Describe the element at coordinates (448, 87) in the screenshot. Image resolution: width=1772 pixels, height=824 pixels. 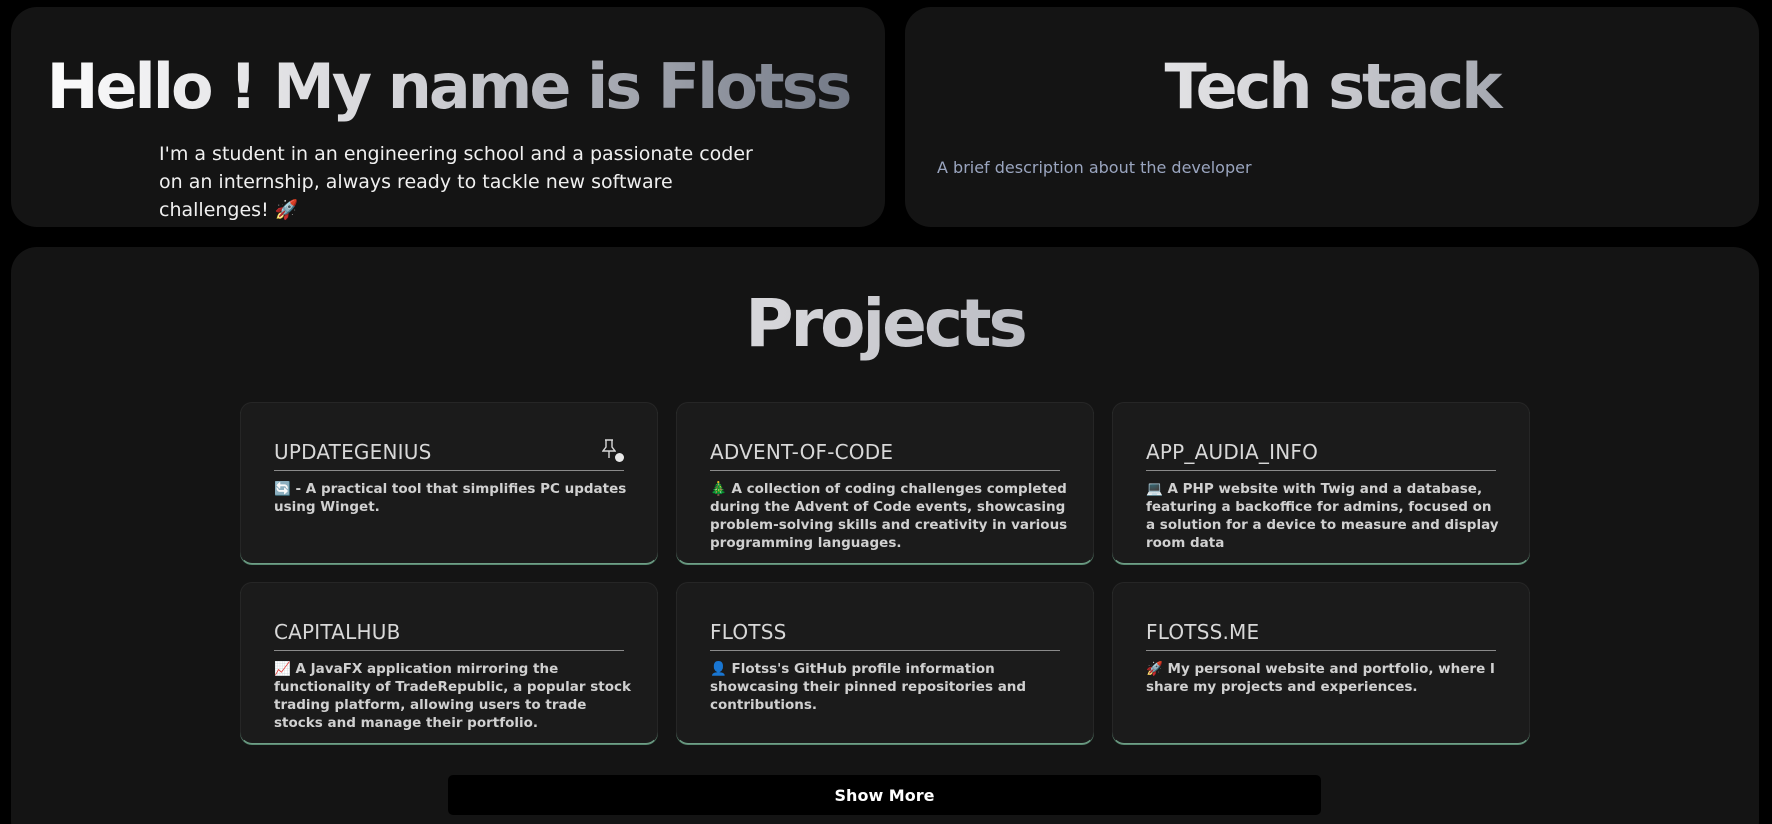
I see `hello-title: Hello ! My name is Flotss` at that location.